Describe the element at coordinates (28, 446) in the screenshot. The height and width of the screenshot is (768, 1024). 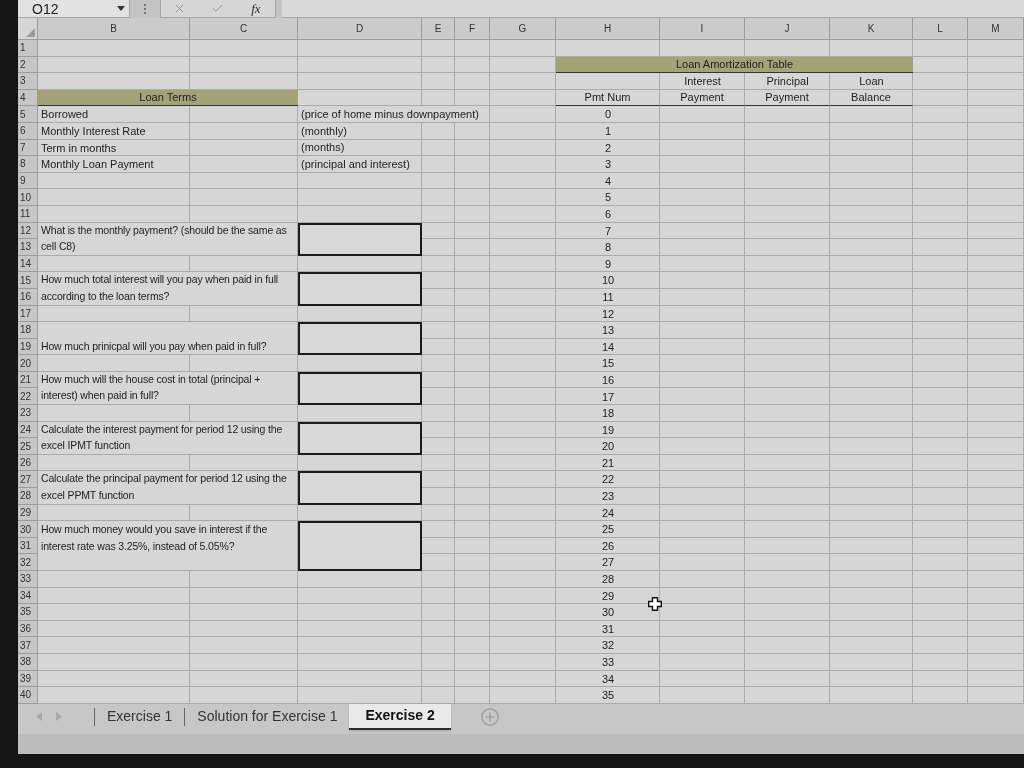
I see `row-header: 25` at that location.